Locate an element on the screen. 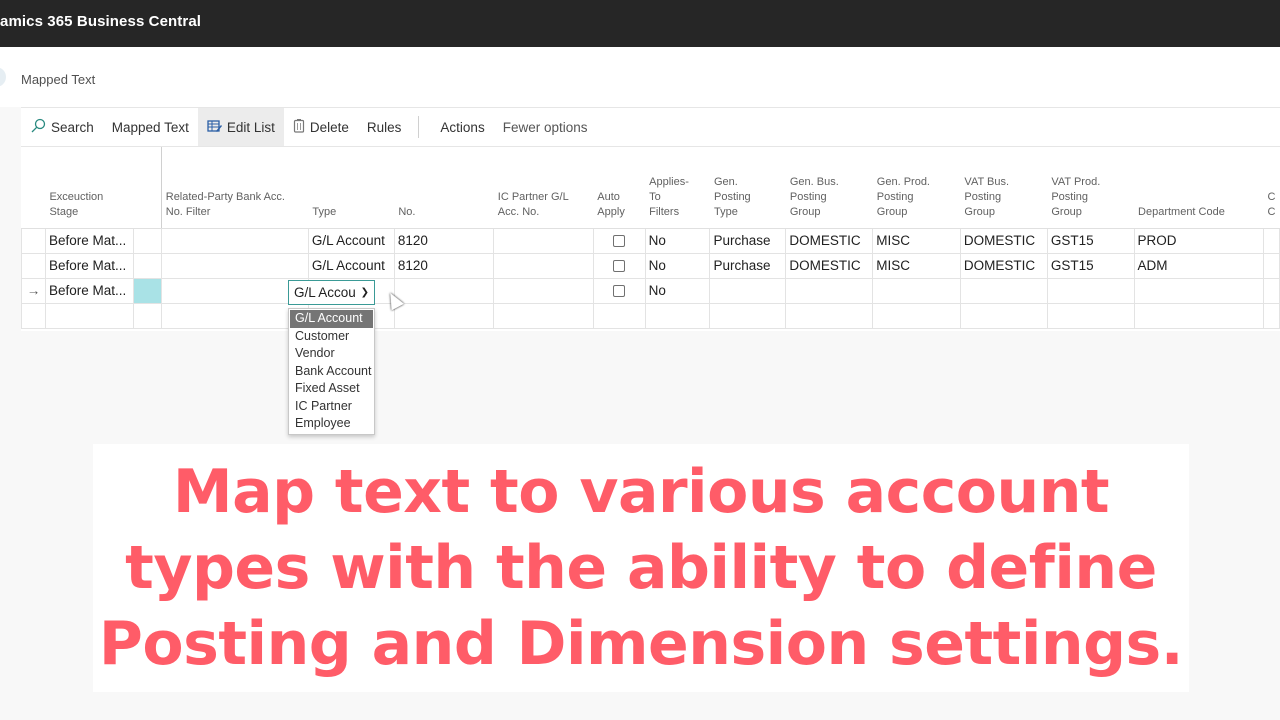  col-type: Type is located at coordinates (351, 188).